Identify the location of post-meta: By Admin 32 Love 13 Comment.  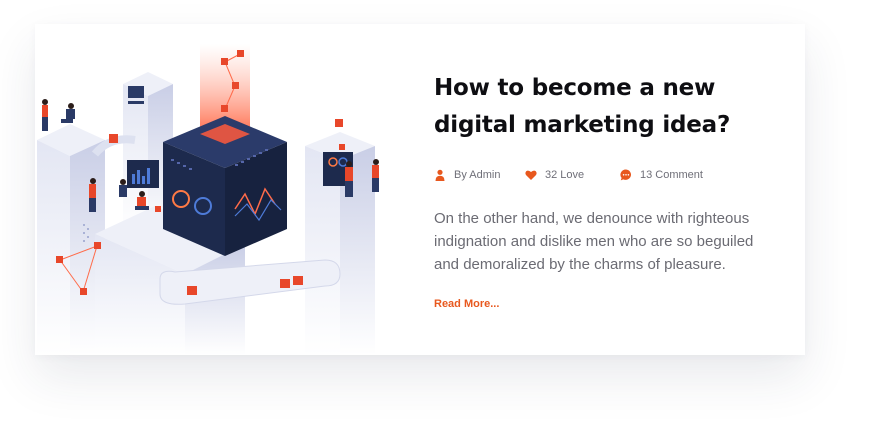
(609, 175).